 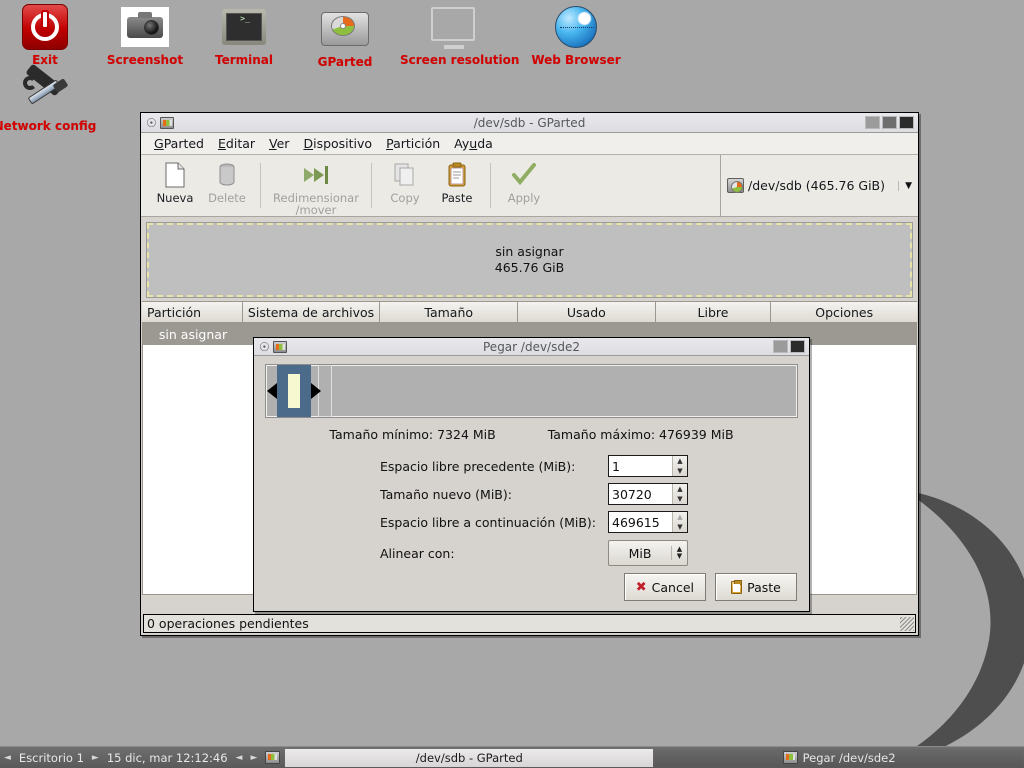 I want to click on desktop-icon-label: Terminal, so click(x=244, y=60).